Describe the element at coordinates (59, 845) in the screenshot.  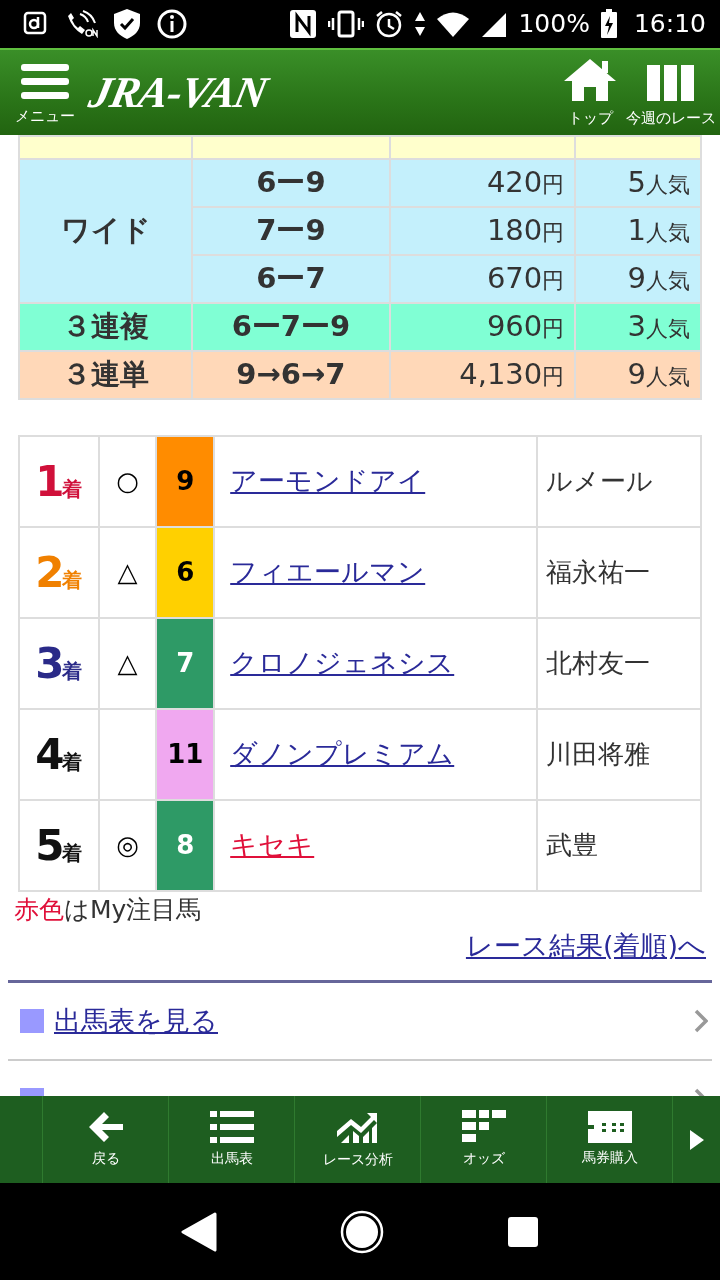
I see `rank-cell: 5着` at that location.